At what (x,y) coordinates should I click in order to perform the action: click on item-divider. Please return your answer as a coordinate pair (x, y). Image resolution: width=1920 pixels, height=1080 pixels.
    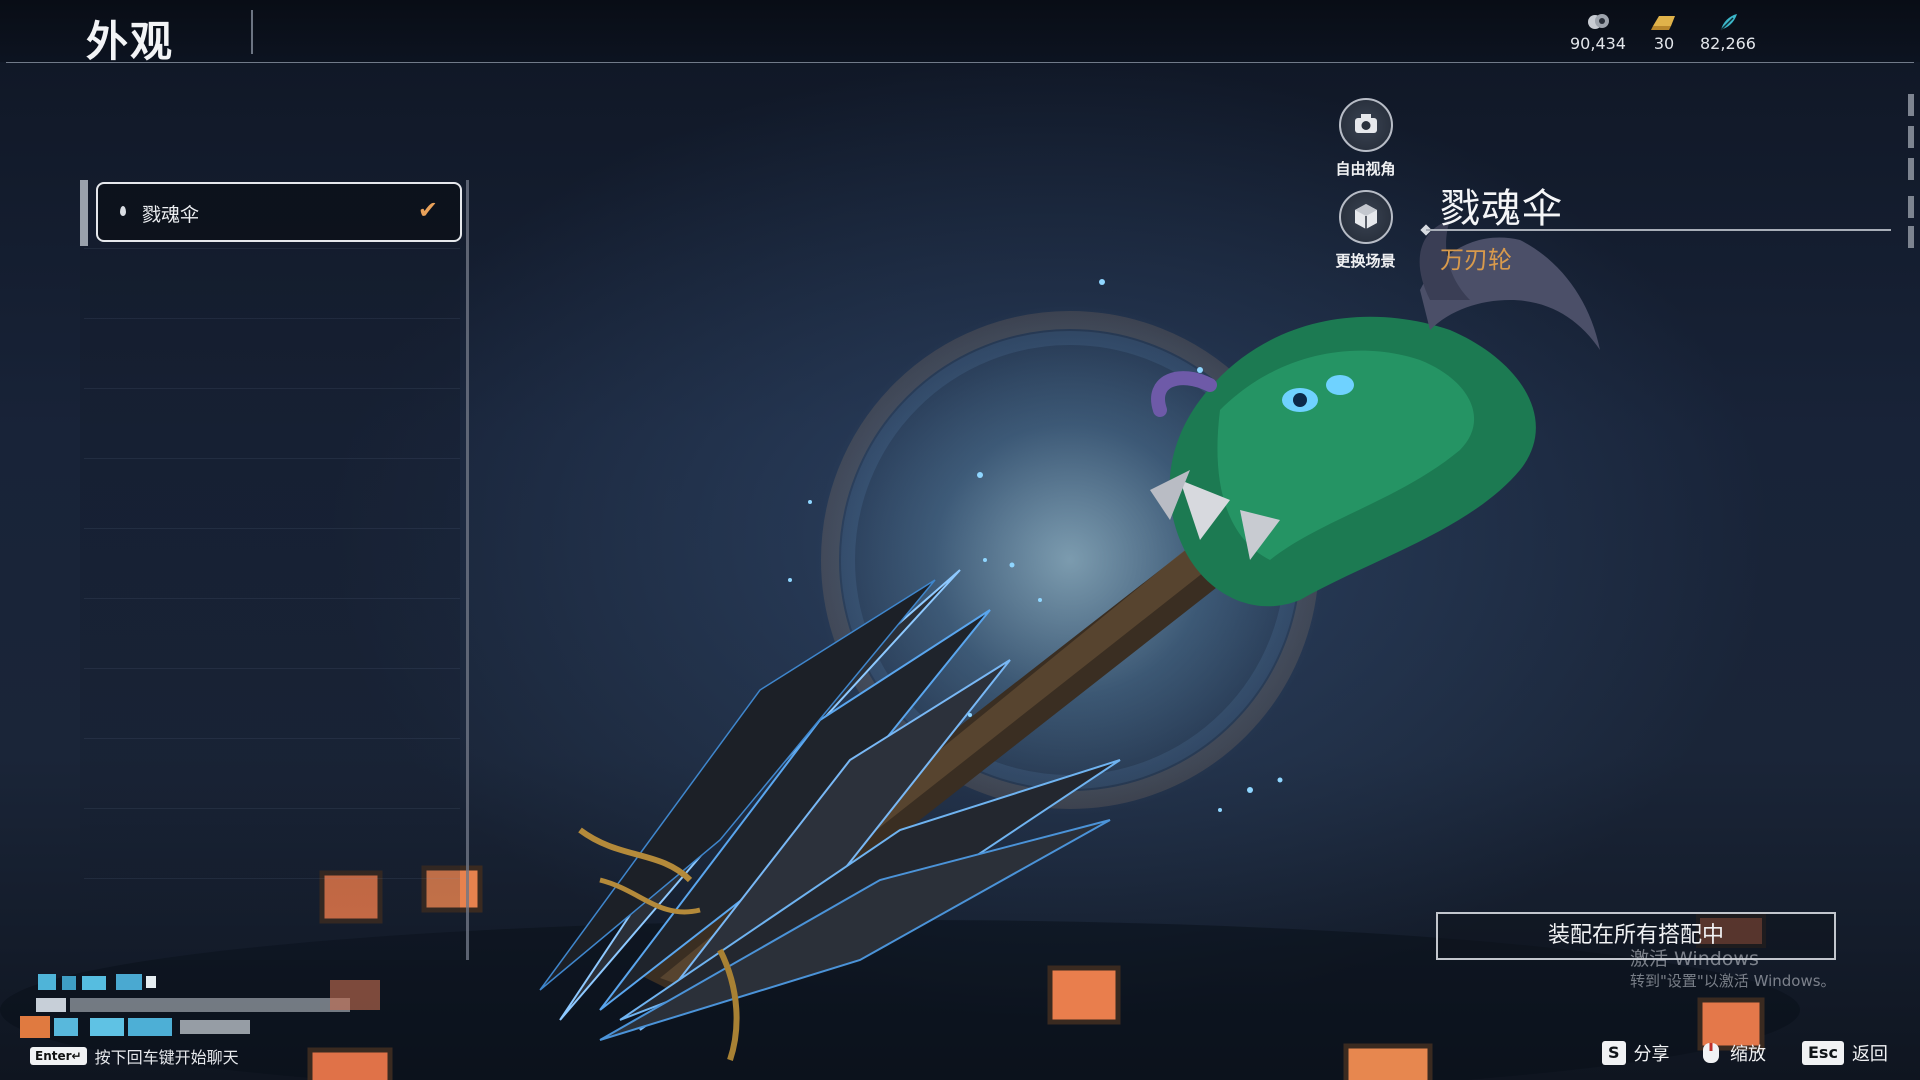
    Looking at the image, I should click on (1658, 230).